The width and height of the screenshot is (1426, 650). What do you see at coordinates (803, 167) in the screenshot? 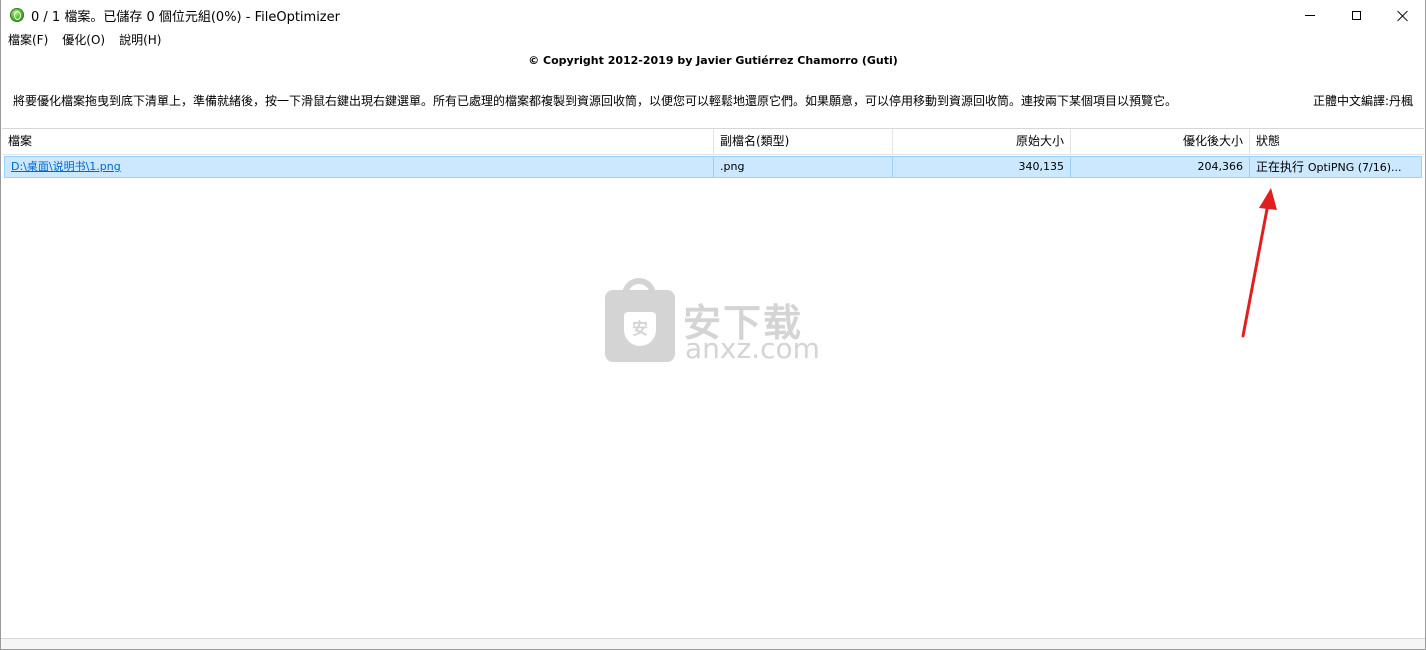
I see `cell-extension: .png` at bounding box center [803, 167].